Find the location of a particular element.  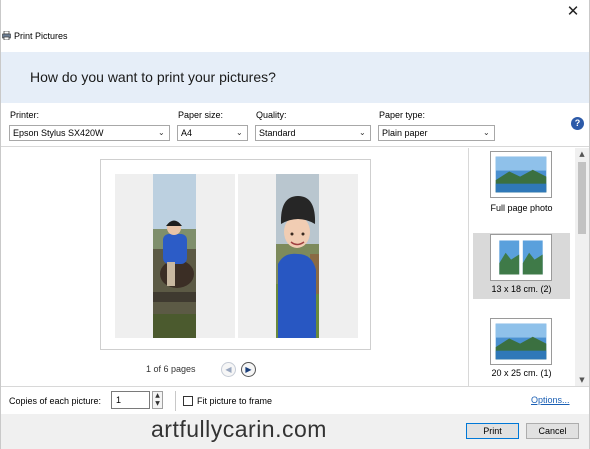

page-counter: 1 of 6 pages is located at coordinates (171, 369).